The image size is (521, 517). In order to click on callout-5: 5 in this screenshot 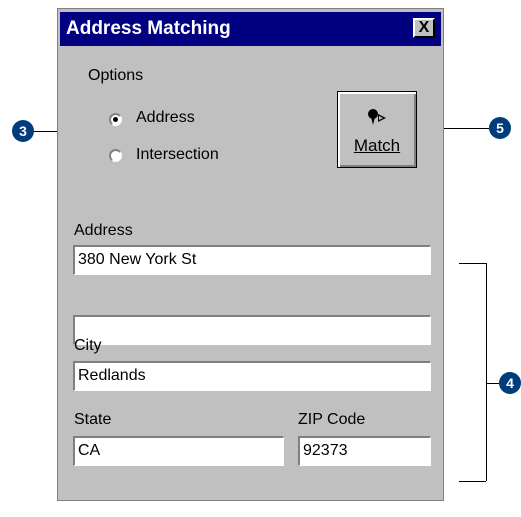, I will do `click(500, 128)`.